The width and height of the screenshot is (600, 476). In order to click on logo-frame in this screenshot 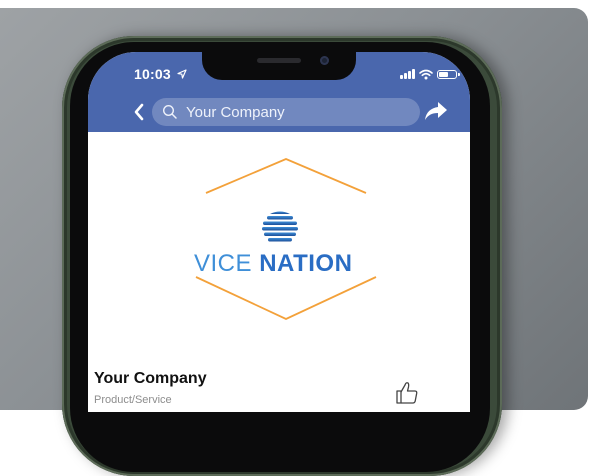, I will do `click(286, 239)`.